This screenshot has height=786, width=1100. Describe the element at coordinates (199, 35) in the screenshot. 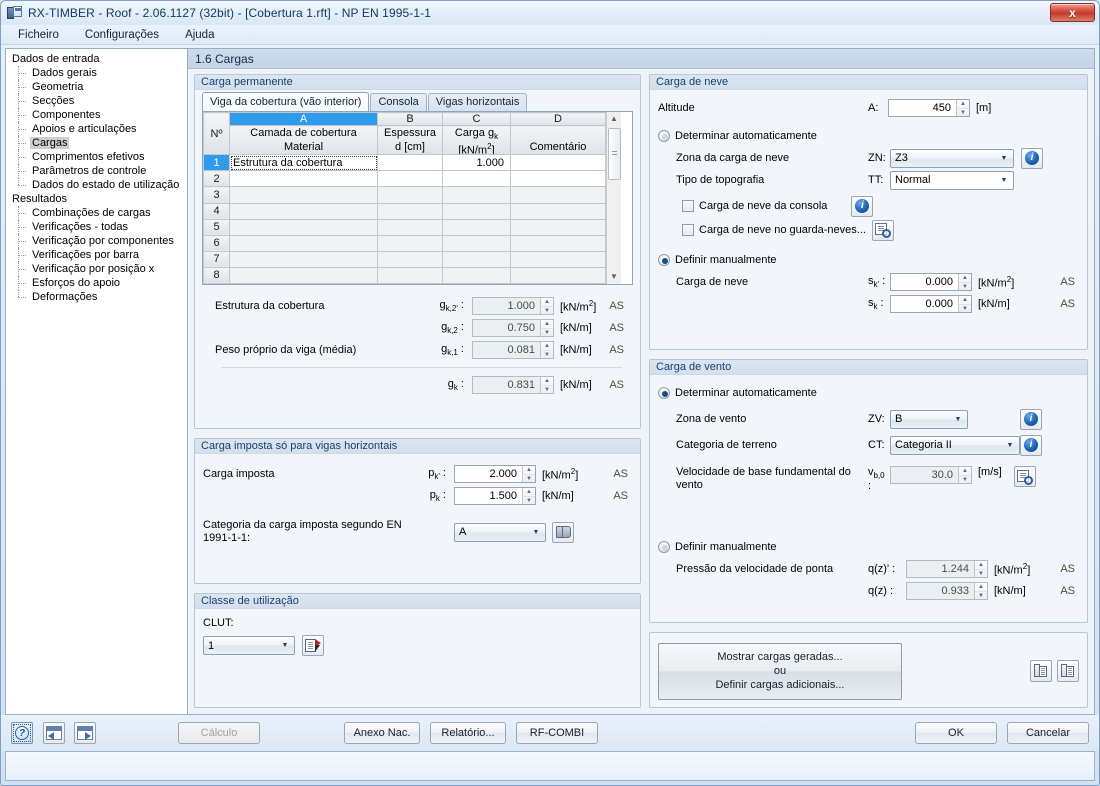

I see `menu-item-ajuda: Ajuda` at that location.